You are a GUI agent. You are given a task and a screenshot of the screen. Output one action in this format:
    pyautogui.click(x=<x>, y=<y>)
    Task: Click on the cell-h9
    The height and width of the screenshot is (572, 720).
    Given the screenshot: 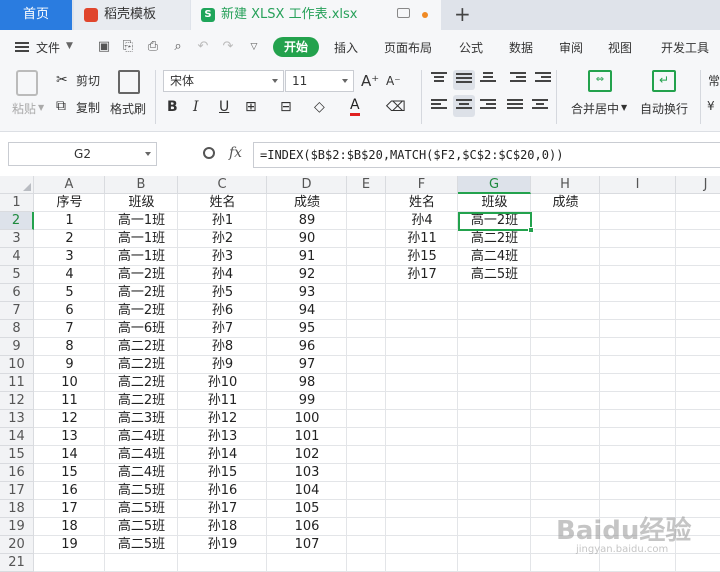 What is the action you would take?
    pyautogui.click(x=565, y=347)
    